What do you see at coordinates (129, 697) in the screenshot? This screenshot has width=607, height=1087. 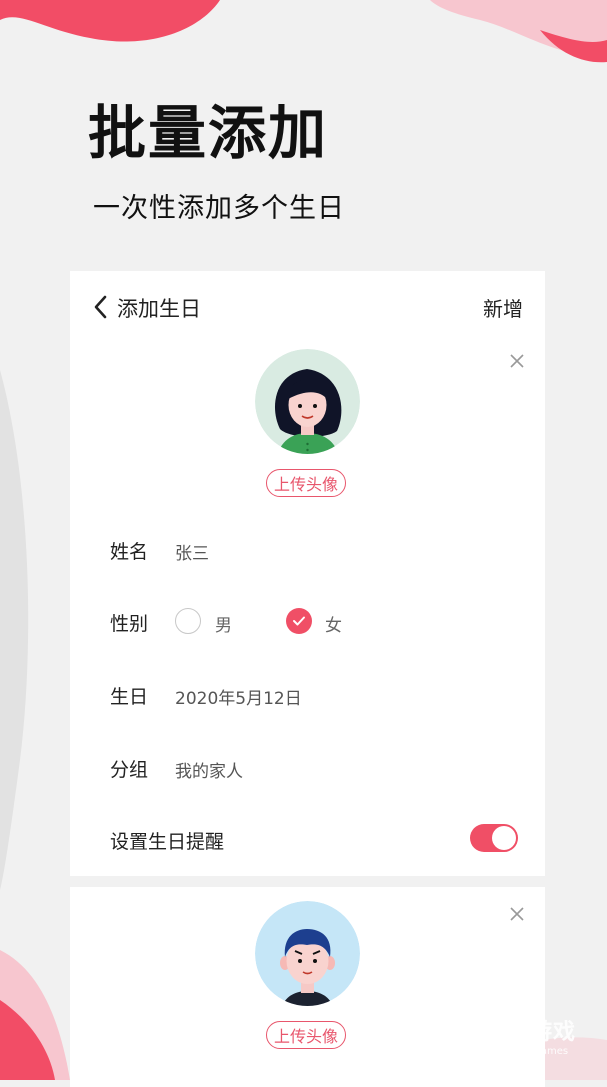 I see `birthday-label: 生日` at bounding box center [129, 697].